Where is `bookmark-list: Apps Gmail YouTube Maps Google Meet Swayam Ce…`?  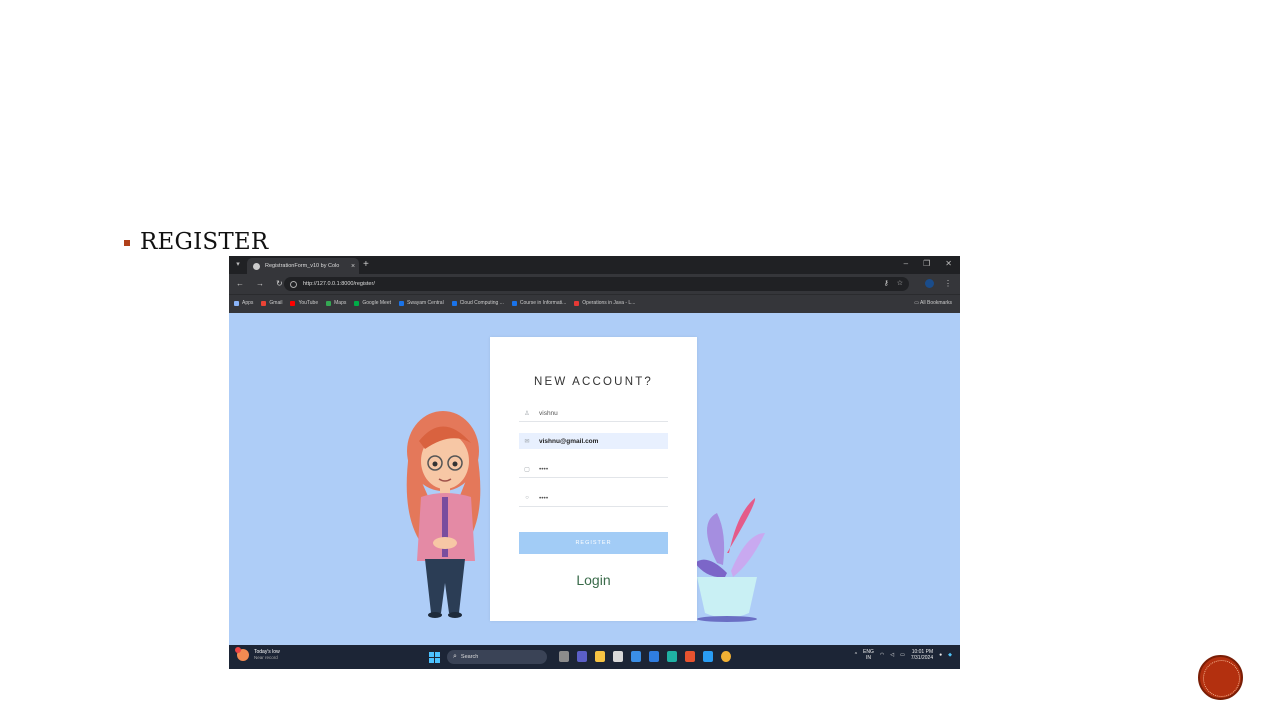
bookmark-list: Apps Gmail YouTube Maps Google Meet Swayam Ce… is located at coordinates (434, 303).